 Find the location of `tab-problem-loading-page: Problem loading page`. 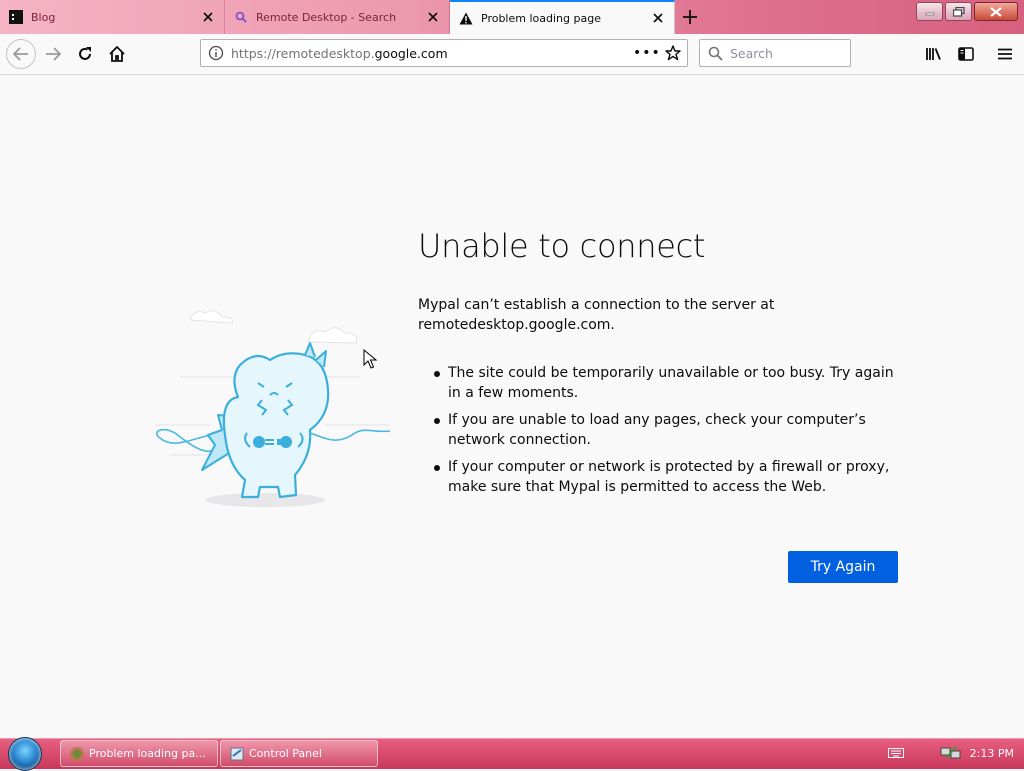

tab-problem-loading-page: Problem loading page is located at coordinates (562, 17).